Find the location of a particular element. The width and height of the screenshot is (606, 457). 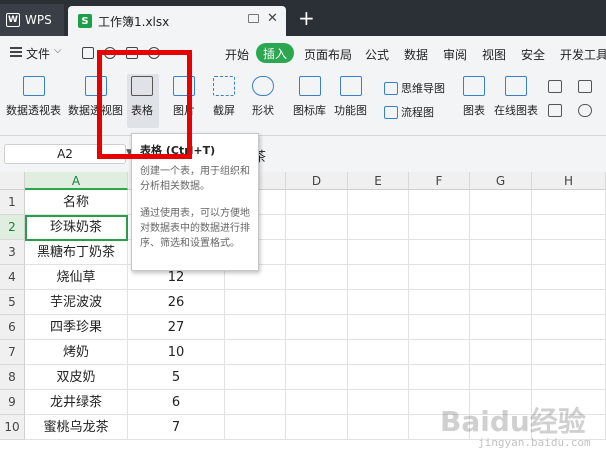

flowchart-button: 流程图 is located at coordinates (409, 112).